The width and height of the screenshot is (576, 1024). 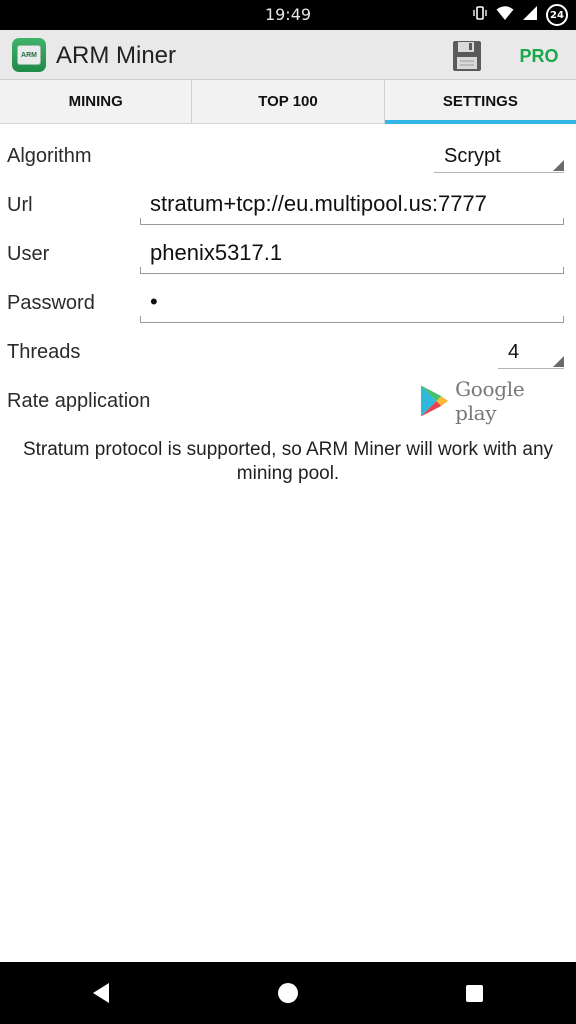 What do you see at coordinates (505, 15) in the screenshot?
I see `wifi-icon` at bounding box center [505, 15].